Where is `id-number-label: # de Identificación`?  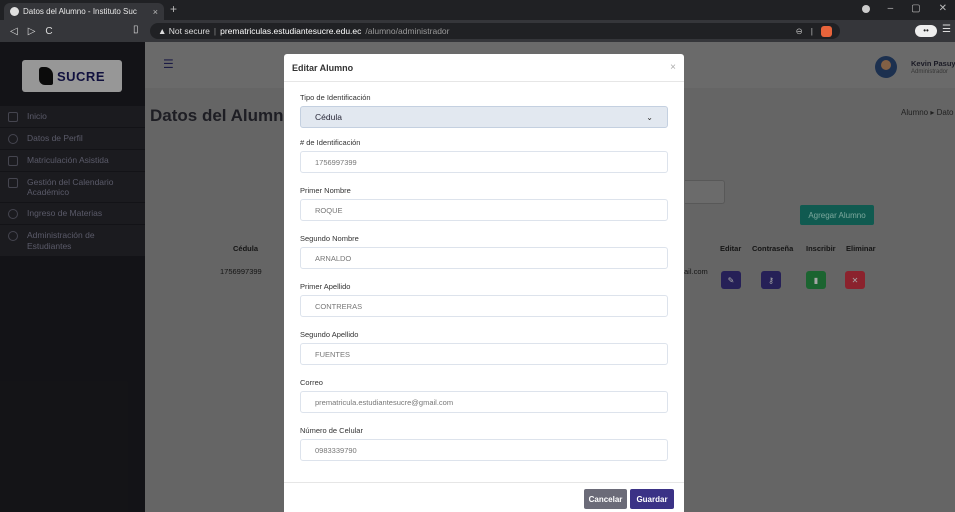
id-number-label: # de Identificación is located at coordinates (330, 142).